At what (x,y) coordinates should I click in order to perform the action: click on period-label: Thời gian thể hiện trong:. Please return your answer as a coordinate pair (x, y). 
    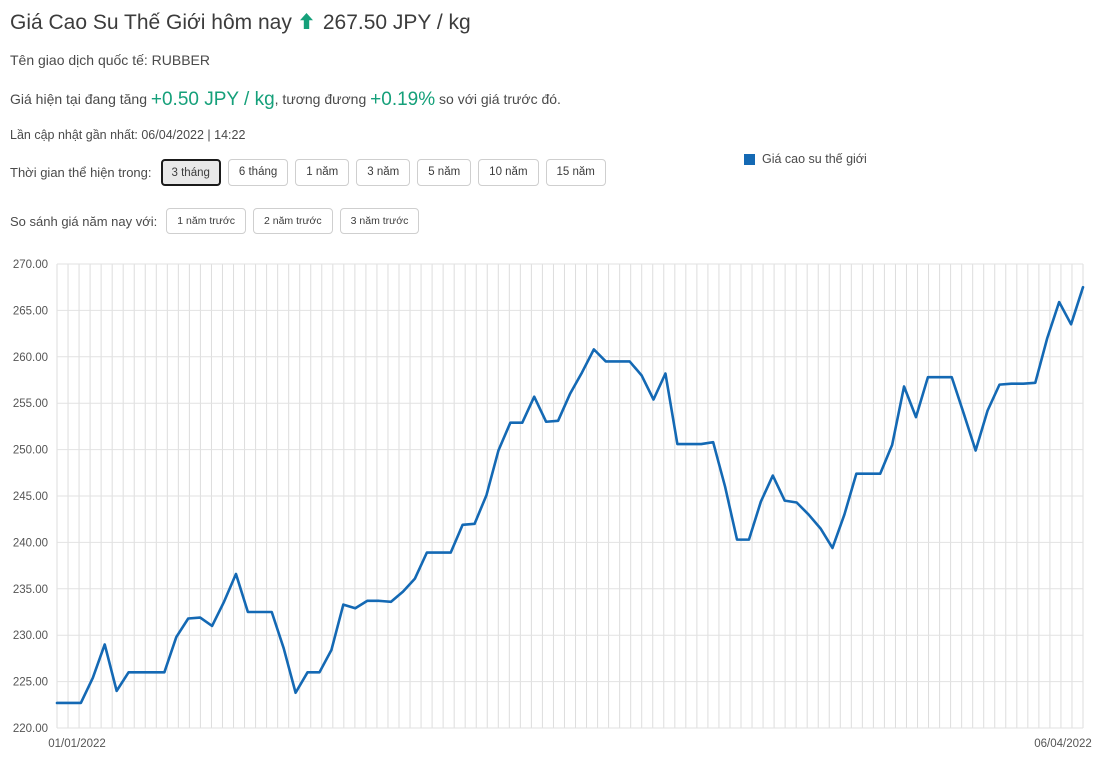
    Looking at the image, I should click on (81, 172).